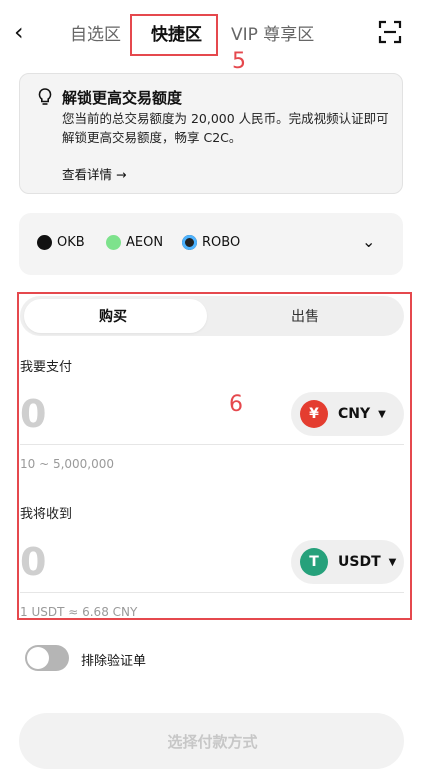 This screenshot has height=769, width=425. What do you see at coordinates (305, 316) in the screenshot?
I see `sell-tab: 出售` at bounding box center [305, 316].